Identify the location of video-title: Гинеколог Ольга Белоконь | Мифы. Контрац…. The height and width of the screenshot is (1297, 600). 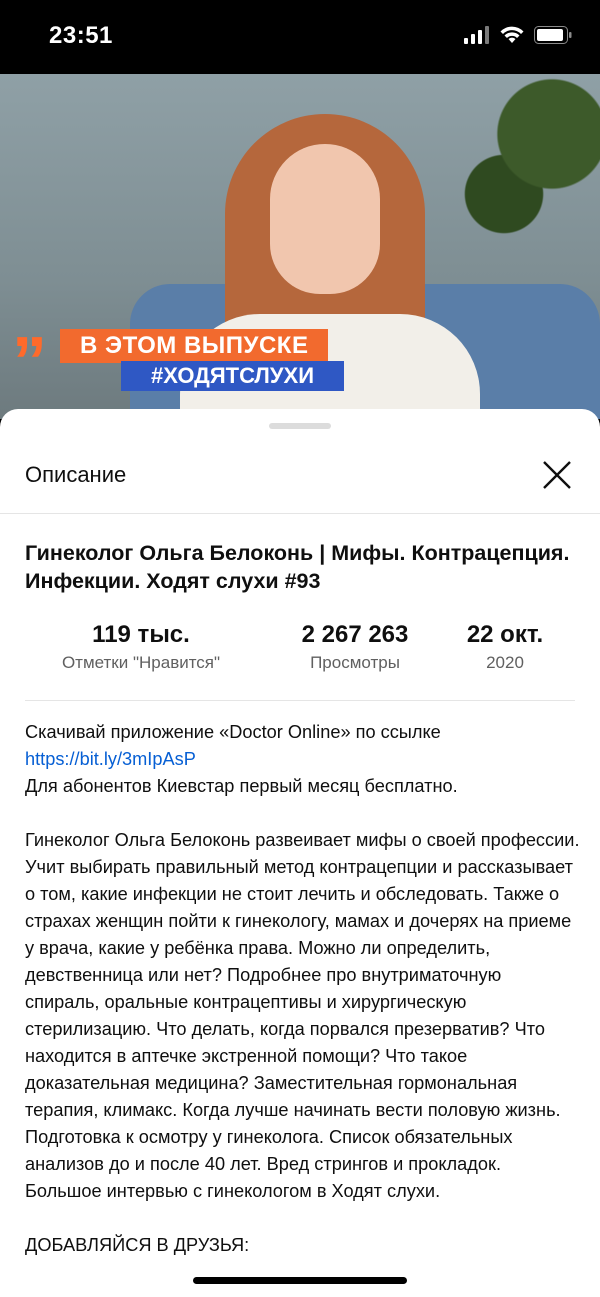
(297, 567).